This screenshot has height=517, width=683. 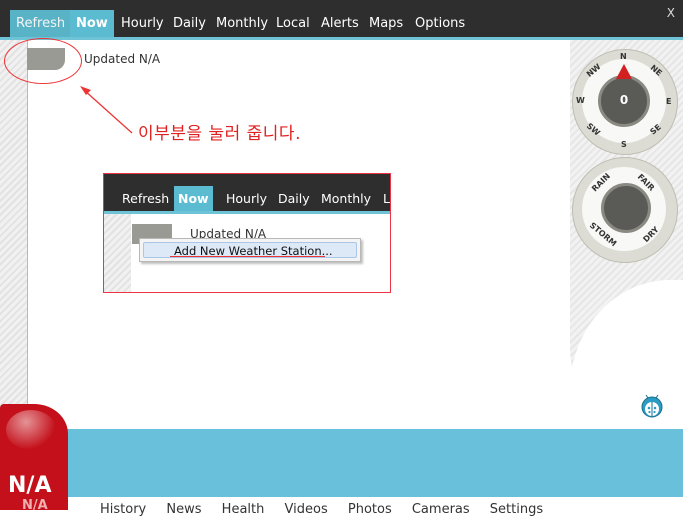 I want to click on inset-tab-hourly: Hourly, so click(x=246, y=198).